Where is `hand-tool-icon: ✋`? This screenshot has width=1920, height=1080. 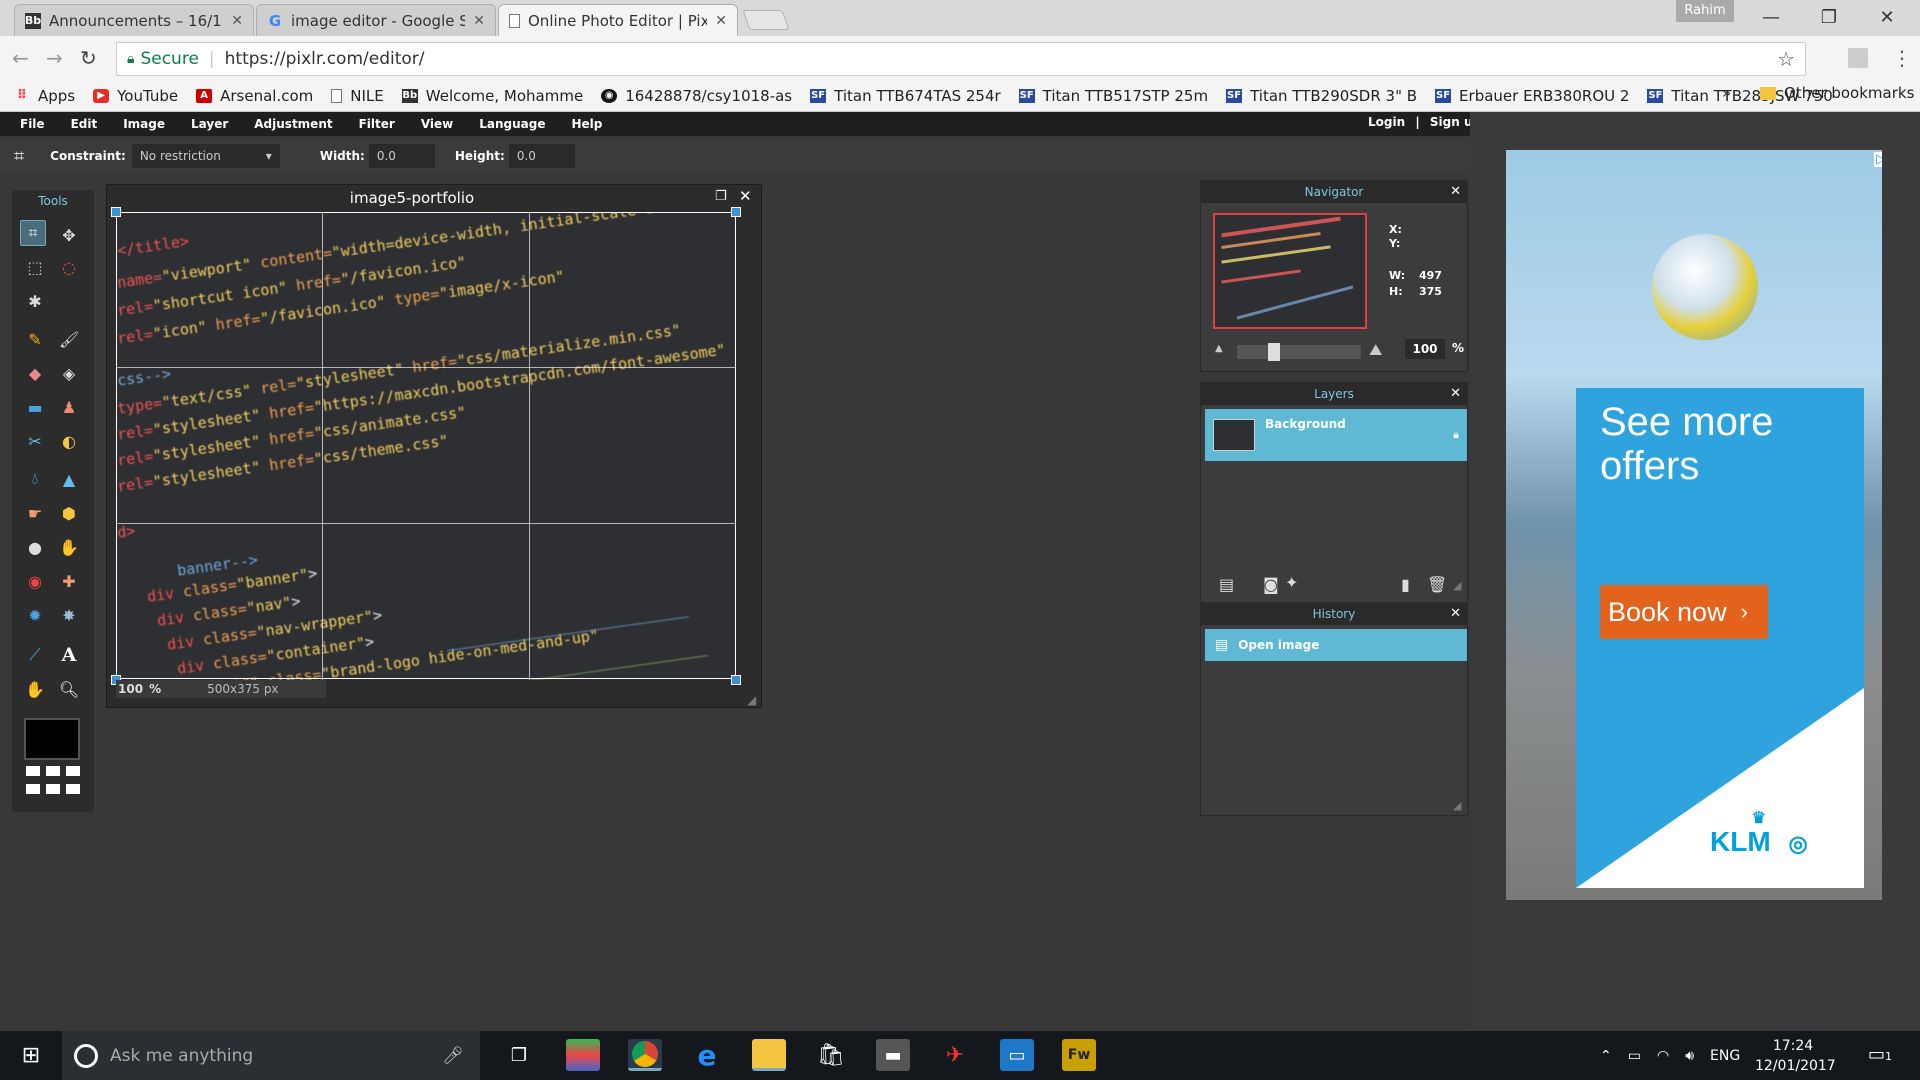
hand-tool-icon: ✋ is located at coordinates (35, 689).